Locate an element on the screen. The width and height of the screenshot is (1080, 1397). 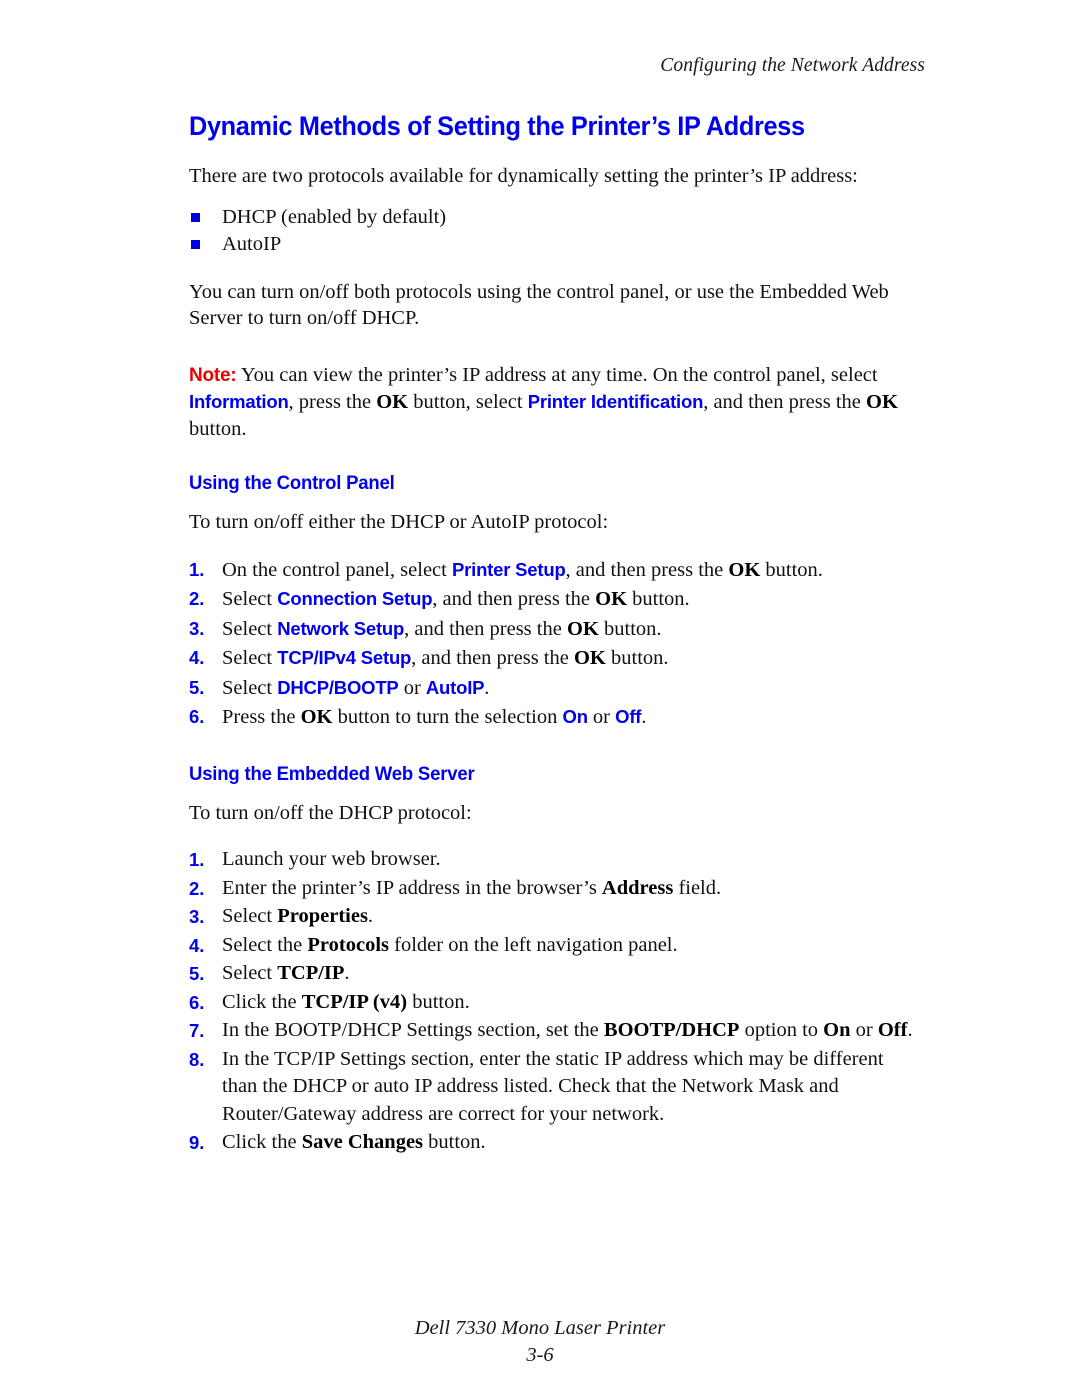
square-bullet-icon is located at coordinates (195, 217).